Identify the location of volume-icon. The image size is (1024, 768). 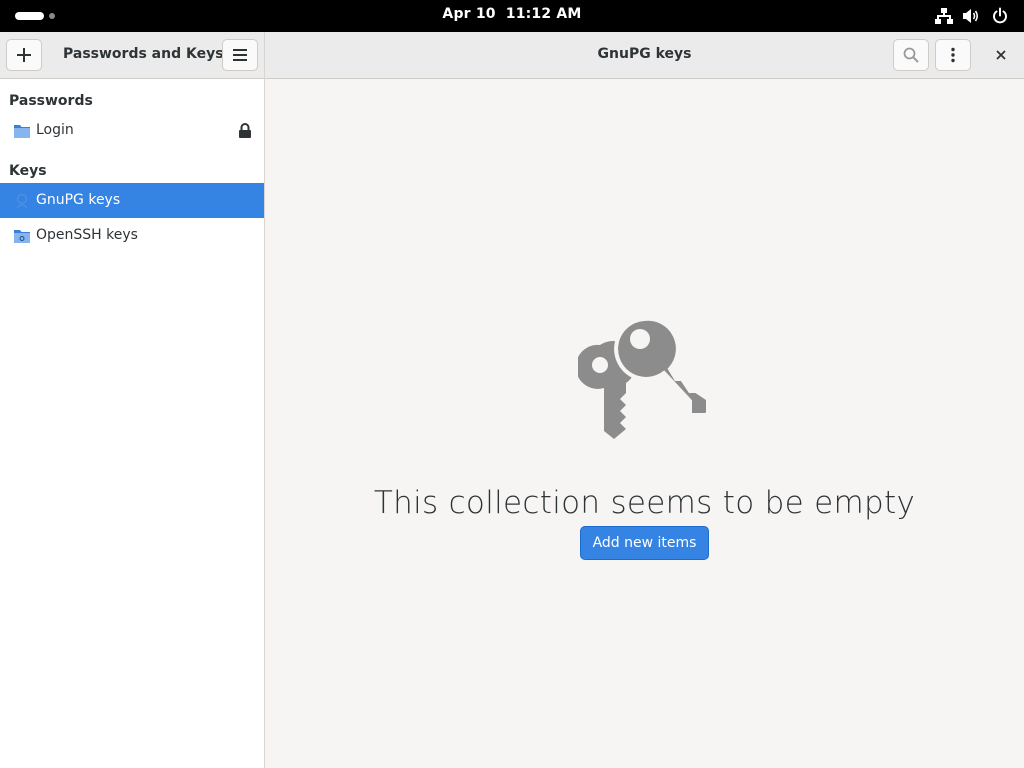
(971, 16).